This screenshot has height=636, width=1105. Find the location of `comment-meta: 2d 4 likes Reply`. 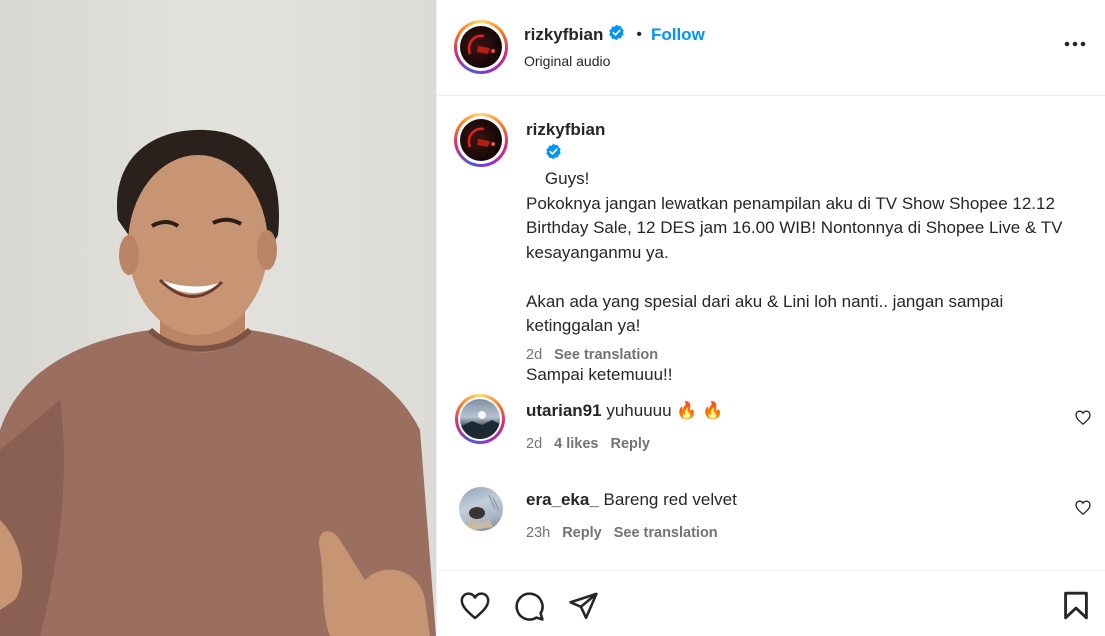

comment-meta: 2d 4 likes Reply is located at coordinates (588, 444).